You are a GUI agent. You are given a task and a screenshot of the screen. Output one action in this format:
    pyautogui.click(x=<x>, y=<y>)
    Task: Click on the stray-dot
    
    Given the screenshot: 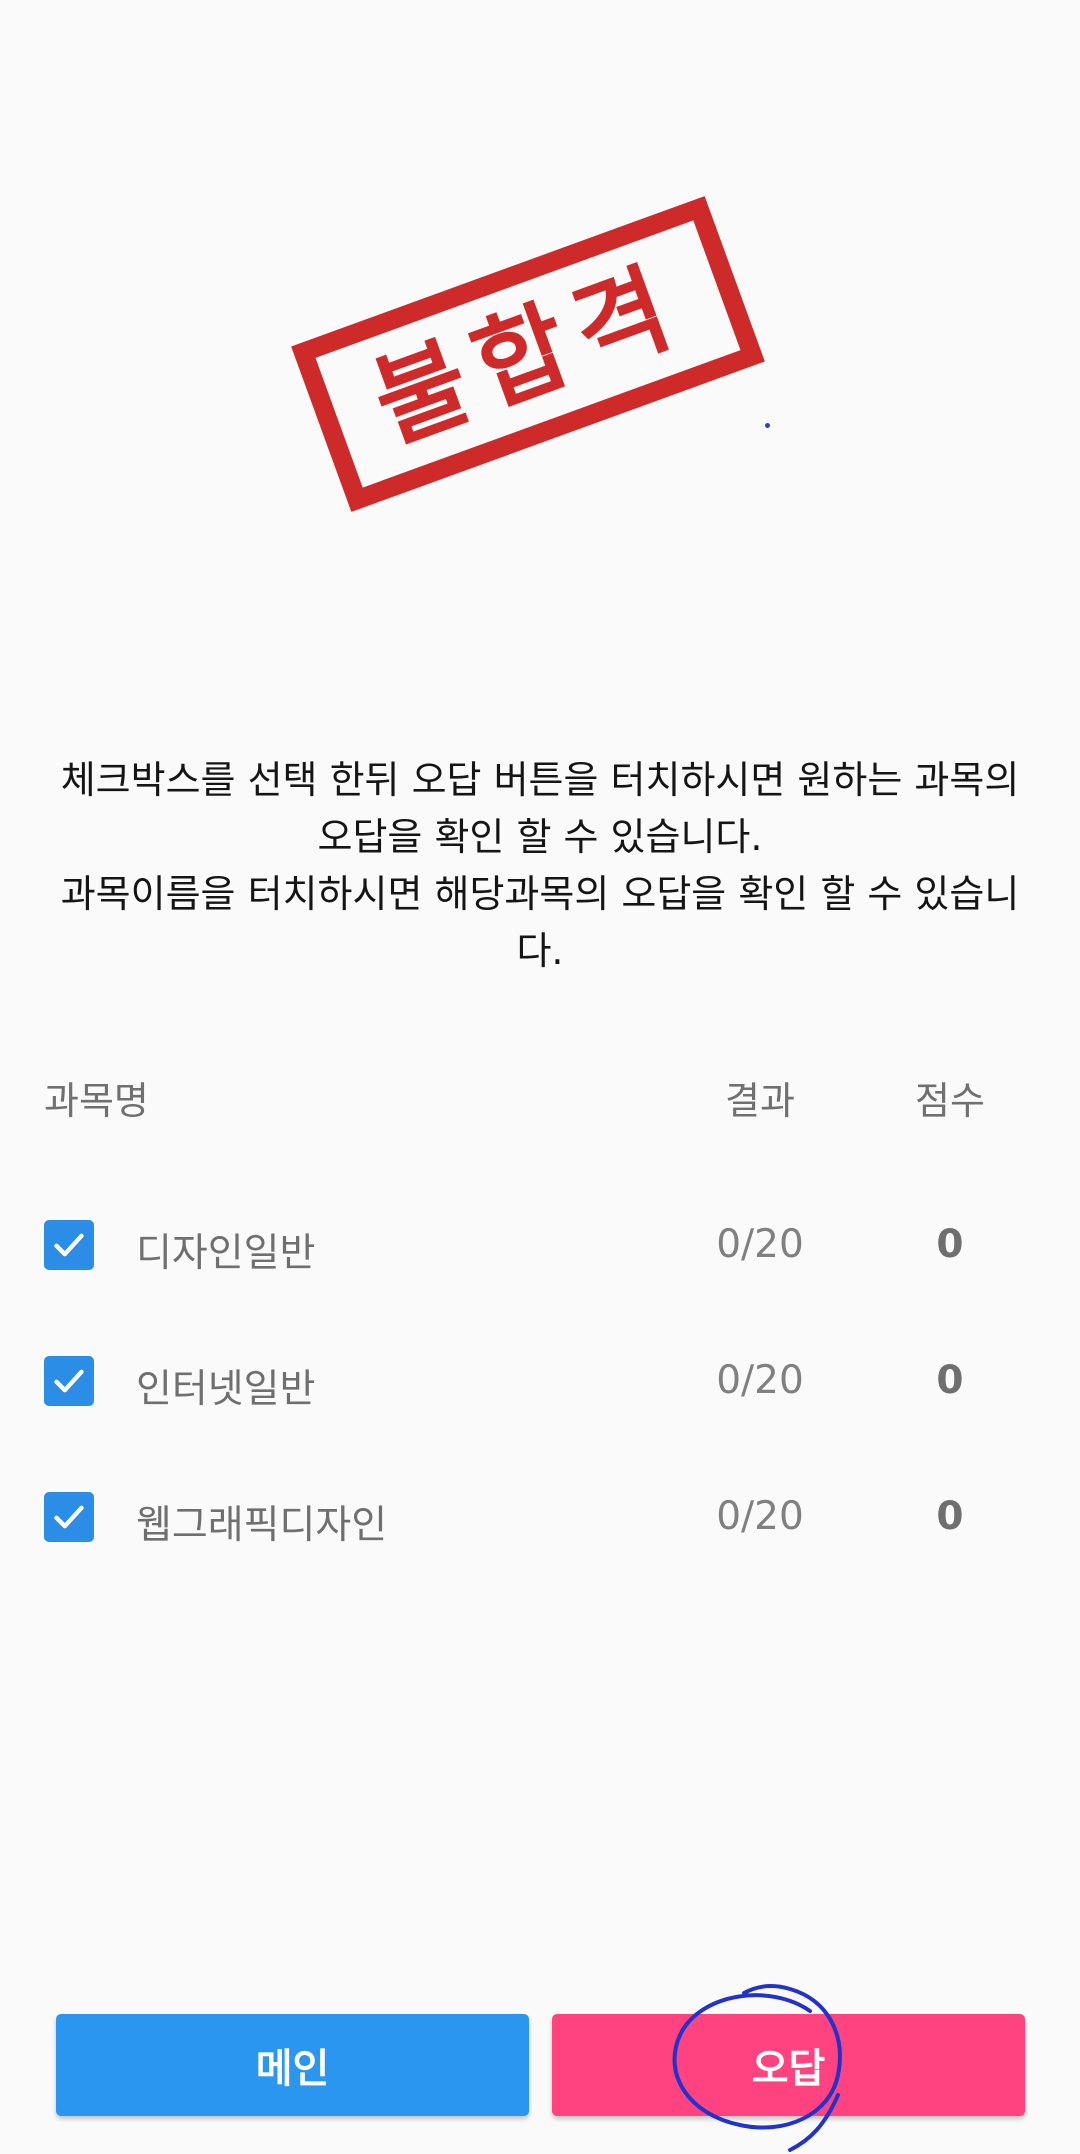 What is the action you would take?
    pyautogui.click(x=767, y=425)
    